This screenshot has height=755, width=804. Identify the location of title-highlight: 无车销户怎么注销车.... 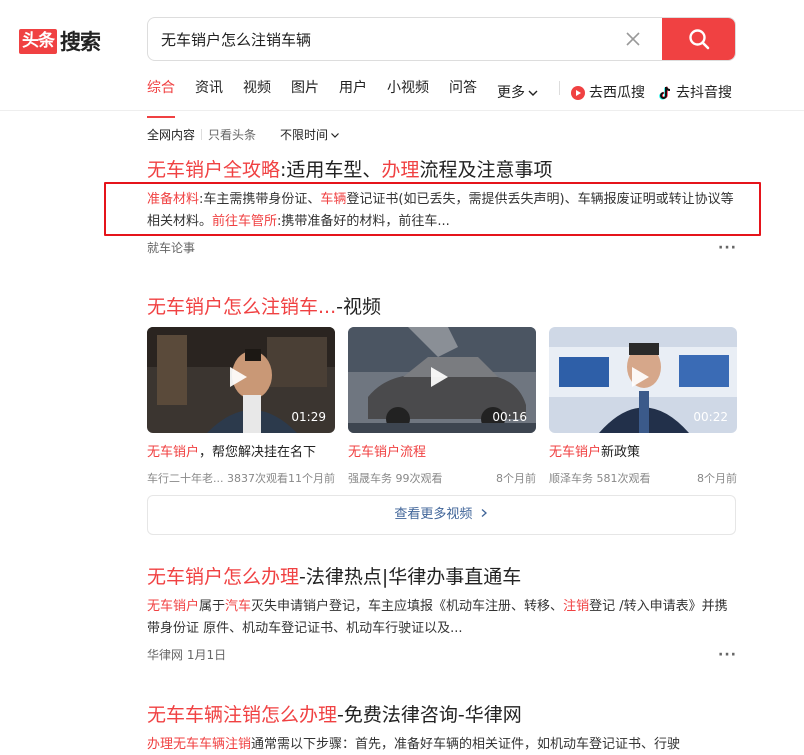
(242, 307).